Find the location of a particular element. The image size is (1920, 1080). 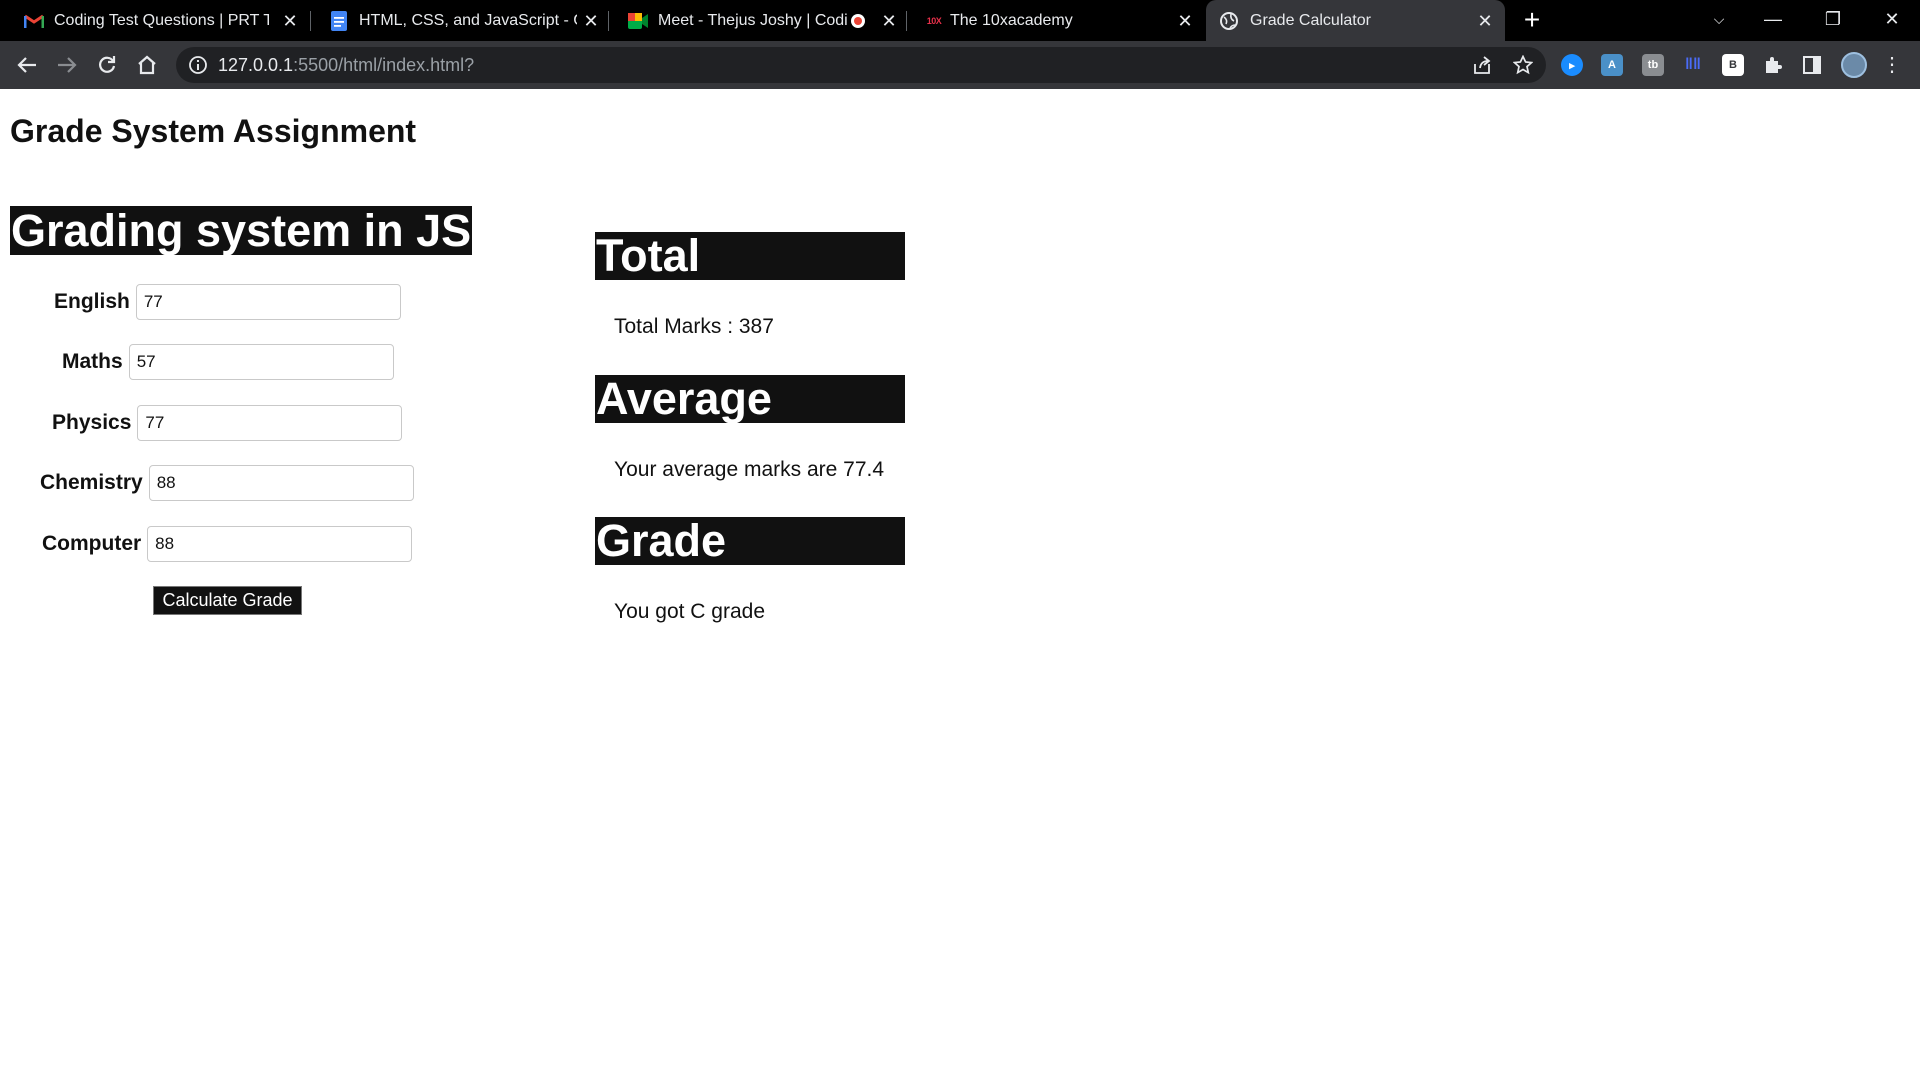

tab-gmail: Coding Test Questions | PRT Test ✕ is located at coordinates (152, 20).